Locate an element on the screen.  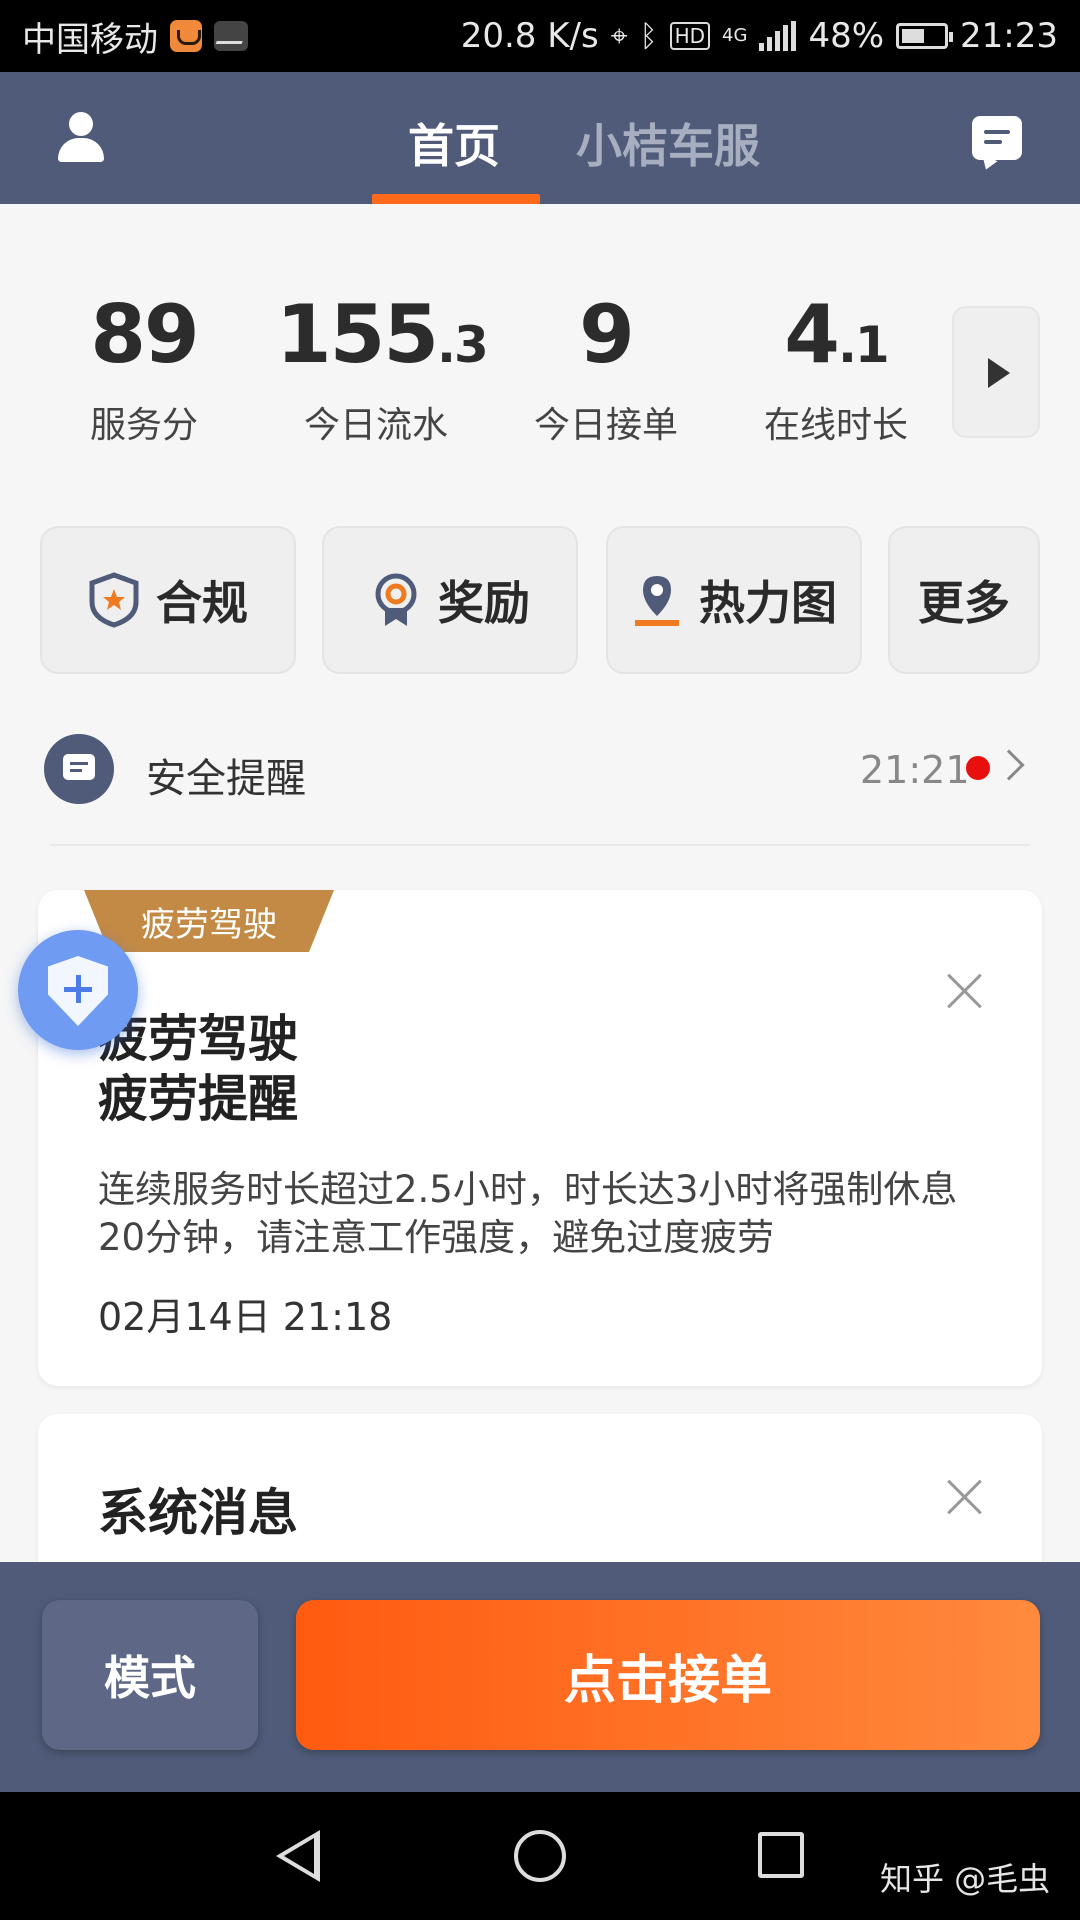
safety-shield-button is located at coordinates (78, 990).